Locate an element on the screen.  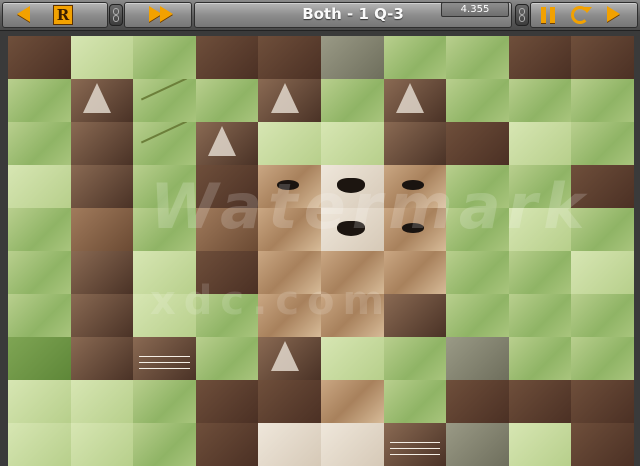
restart-icon is located at coordinates (581, 15).